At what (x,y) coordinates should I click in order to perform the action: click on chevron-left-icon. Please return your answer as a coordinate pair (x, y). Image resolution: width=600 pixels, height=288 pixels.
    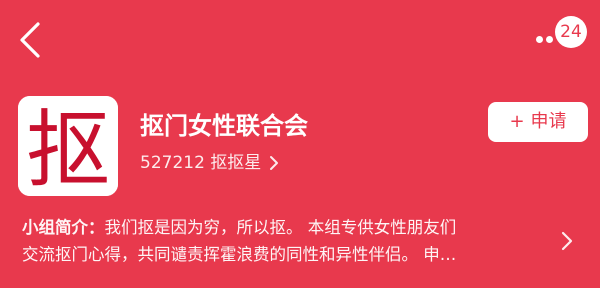
    Looking at the image, I should click on (30, 40).